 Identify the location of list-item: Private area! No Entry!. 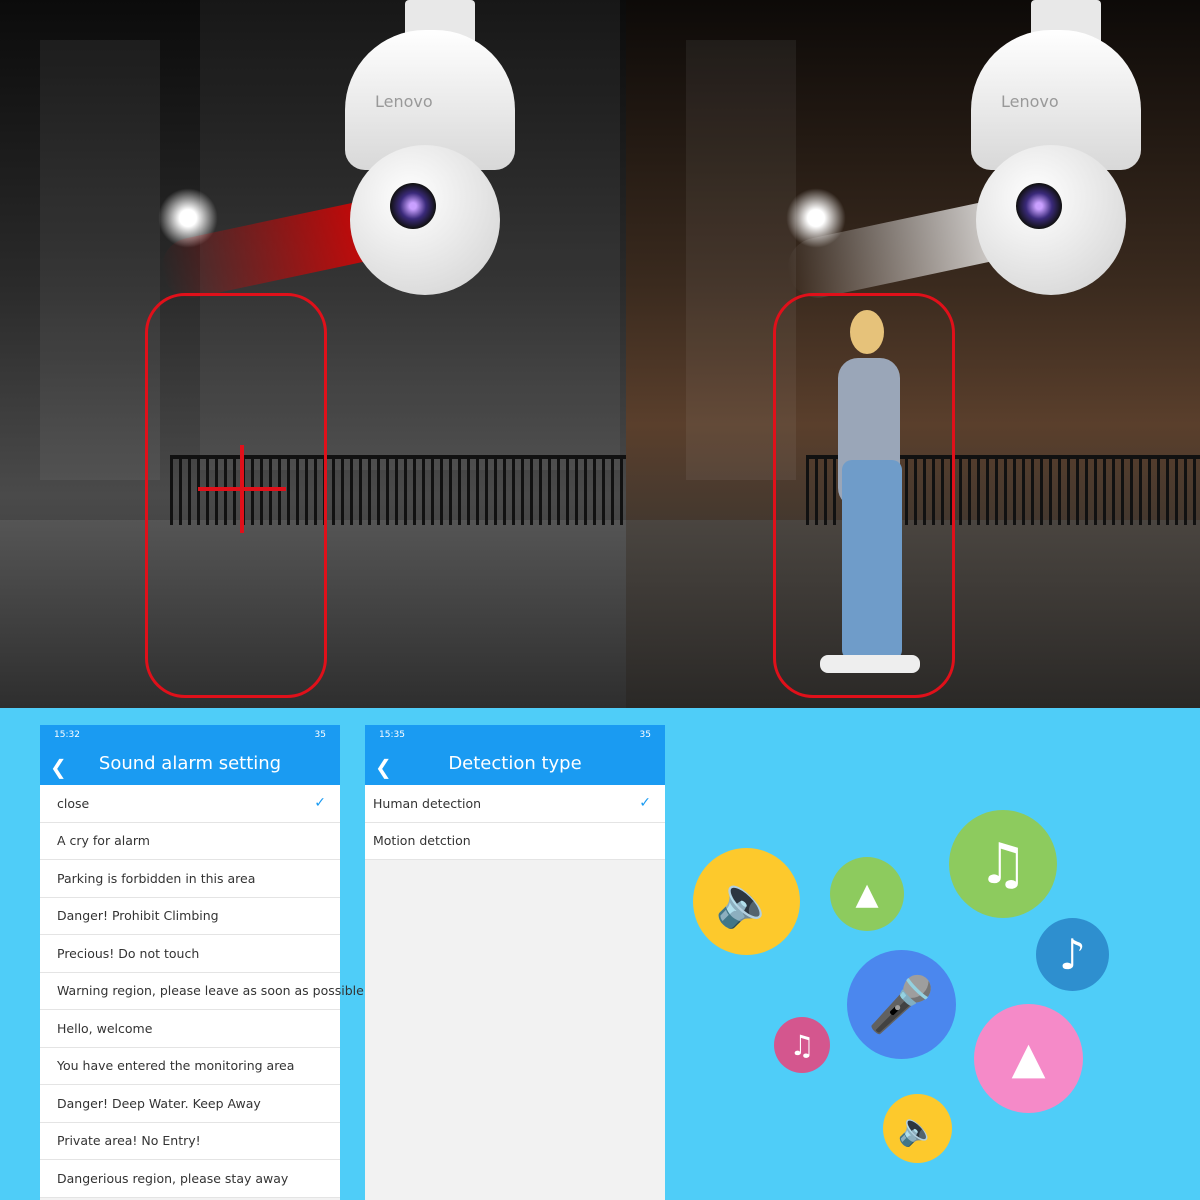
(190, 1141).